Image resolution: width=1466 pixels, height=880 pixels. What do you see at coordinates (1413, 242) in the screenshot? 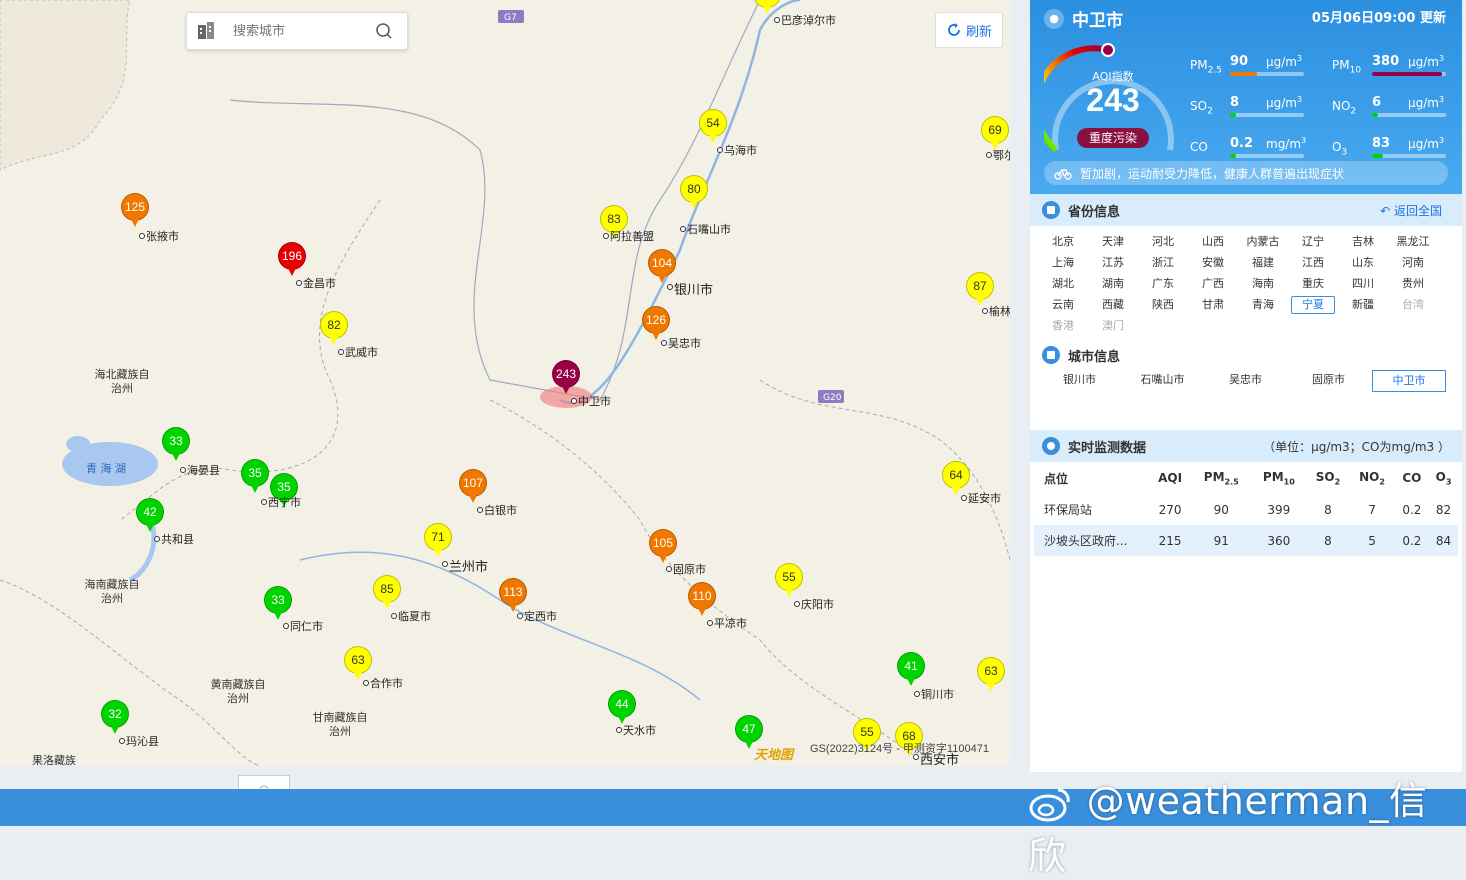
I see `province-item: 黑龙江` at bounding box center [1413, 242].